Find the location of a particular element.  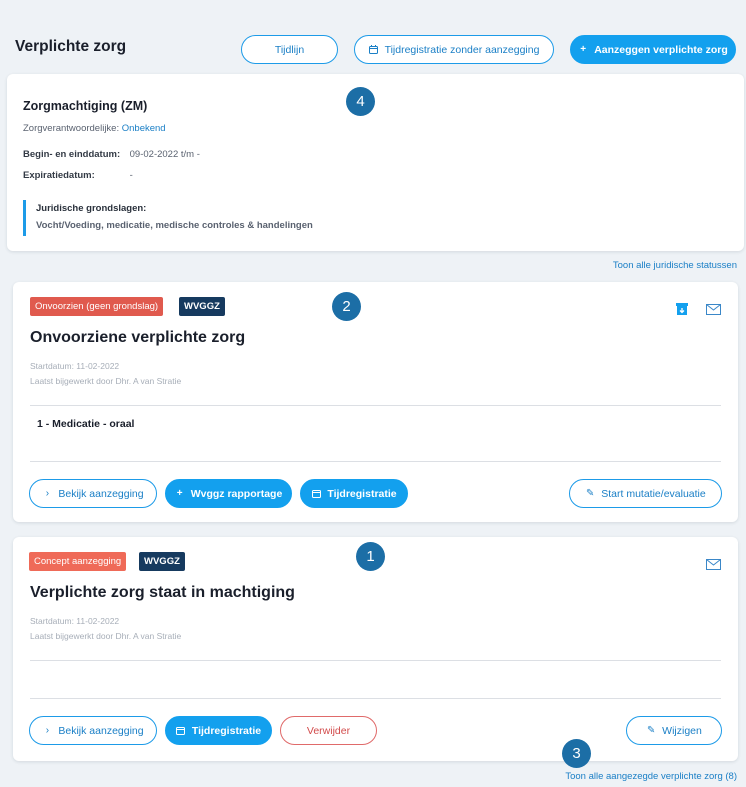

marker-4: 4 is located at coordinates (360, 101).